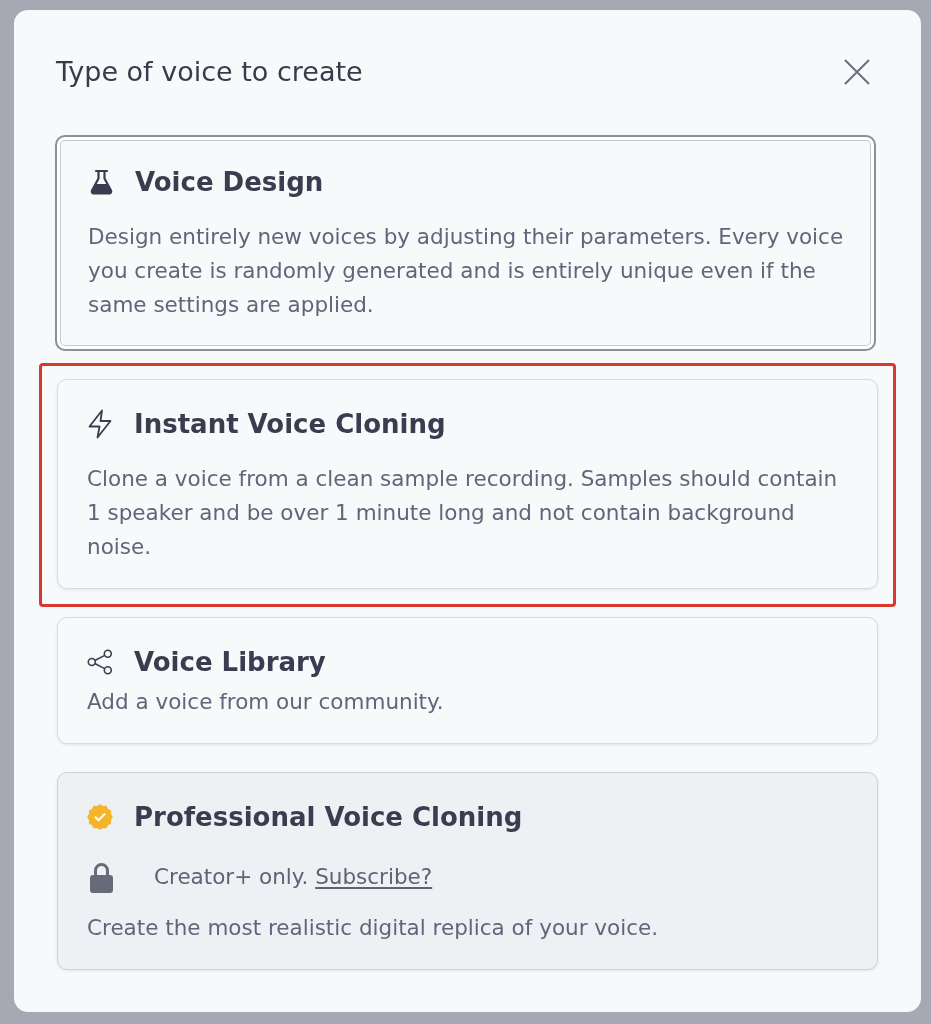 The width and height of the screenshot is (931, 1024). What do you see at coordinates (328, 817) in the screenshot?
I see `option-title: Professional Voice Cloning` at bounding box center [328, 817].